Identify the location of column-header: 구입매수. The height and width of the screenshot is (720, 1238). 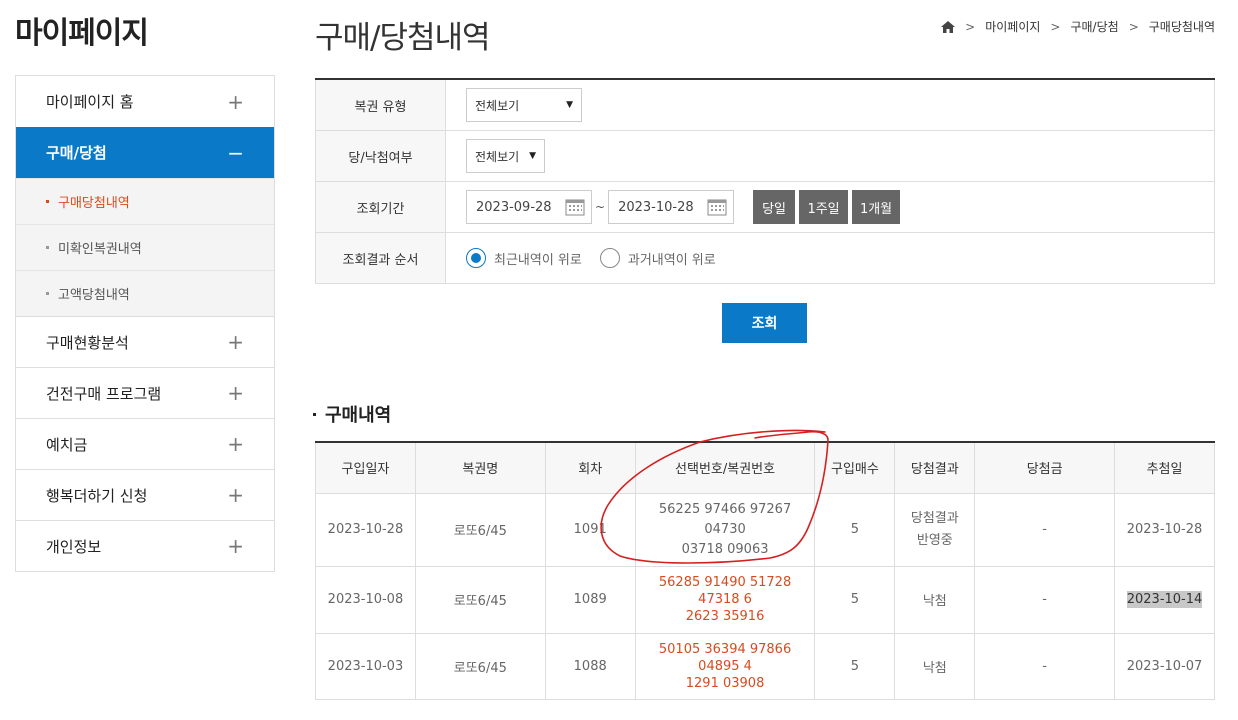
(855, 468).